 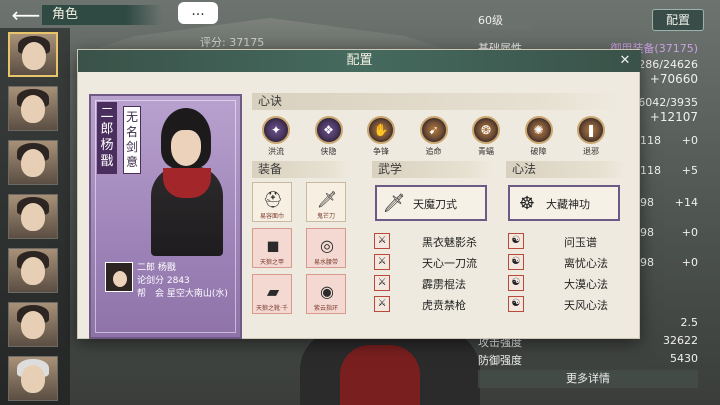 I want to click on background-character-robe, so click(x=380, y=375).